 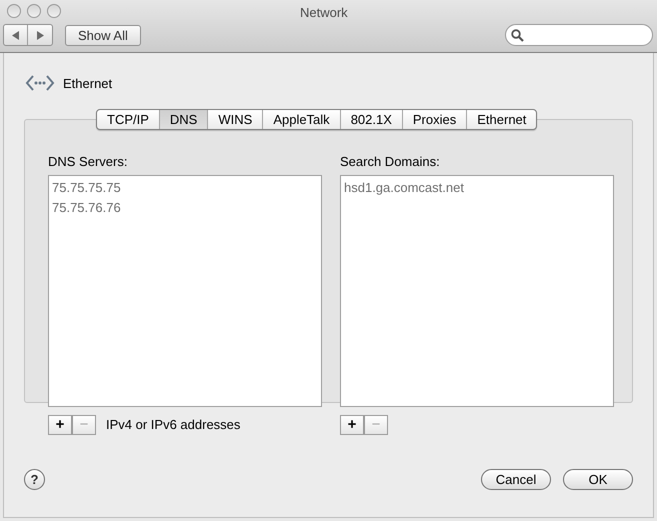 What do you see at coordinates (434, 119) in the screenshot?
I see `tab: Proxies` at bounding box center [434, 119].